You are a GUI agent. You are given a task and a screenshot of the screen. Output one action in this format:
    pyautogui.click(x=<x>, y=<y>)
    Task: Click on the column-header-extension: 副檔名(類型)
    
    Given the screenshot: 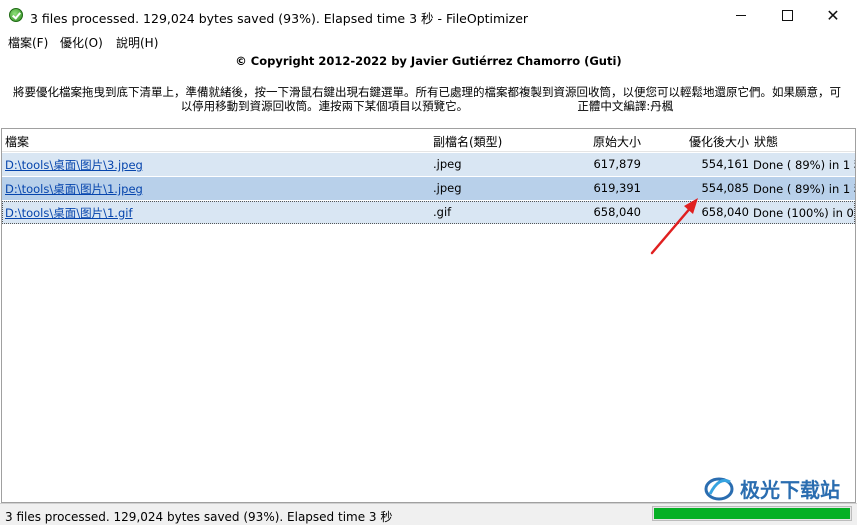 What is the action you would take?
    pyautogui.click(x=467, y=141)
    